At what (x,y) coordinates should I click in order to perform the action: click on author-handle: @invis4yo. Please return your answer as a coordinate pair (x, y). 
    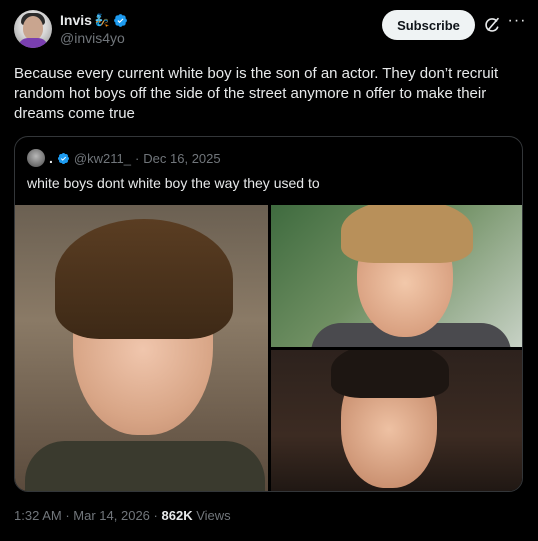
    Looking at the image, I should click on (94, 38).